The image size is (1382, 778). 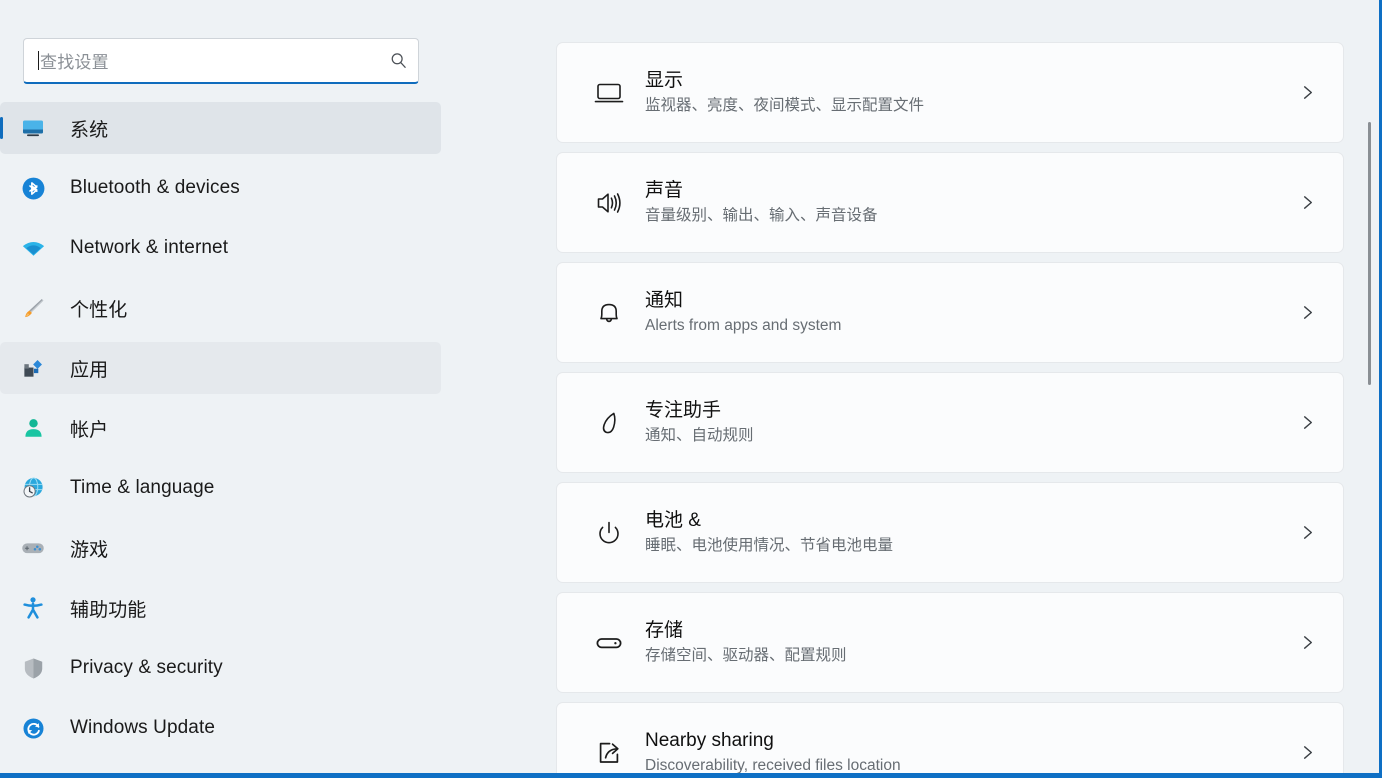 I want to click on window-border-bottom, so click(x=691, y=775).